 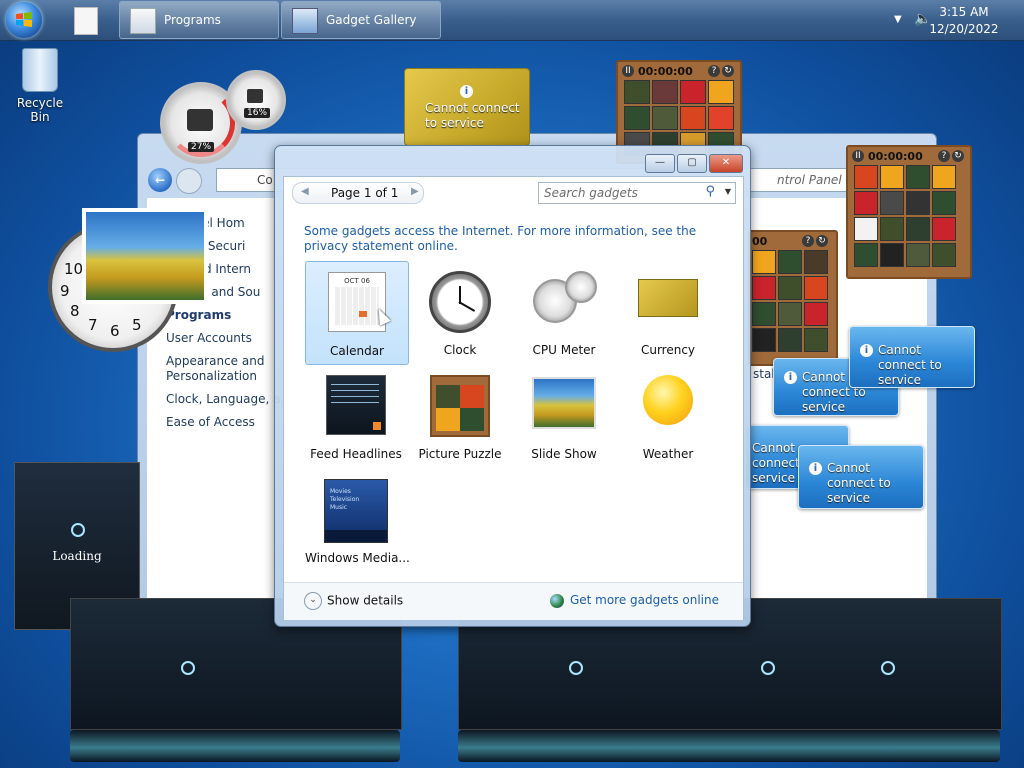 What do you see at coordinates (668, 350) in the screenshot?
I see `gadget-label: Currency` at bounding box center [668, 350].